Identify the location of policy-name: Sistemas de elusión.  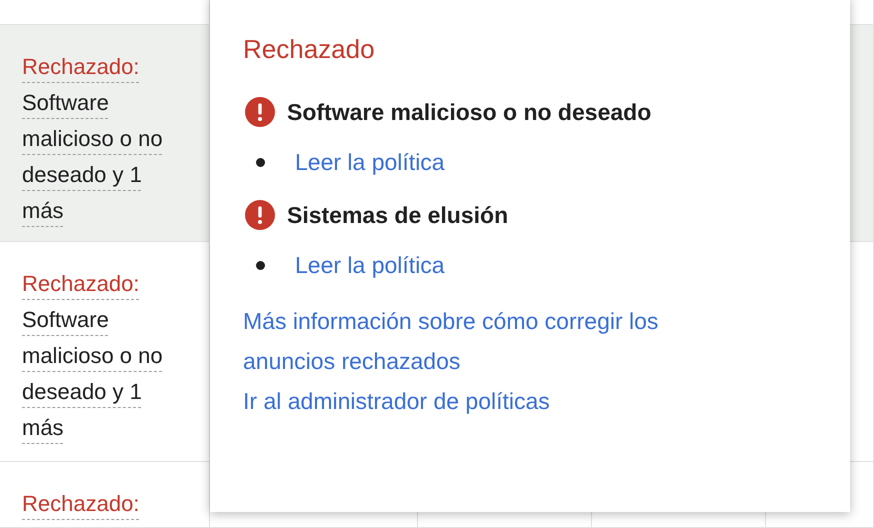
(397, 215).